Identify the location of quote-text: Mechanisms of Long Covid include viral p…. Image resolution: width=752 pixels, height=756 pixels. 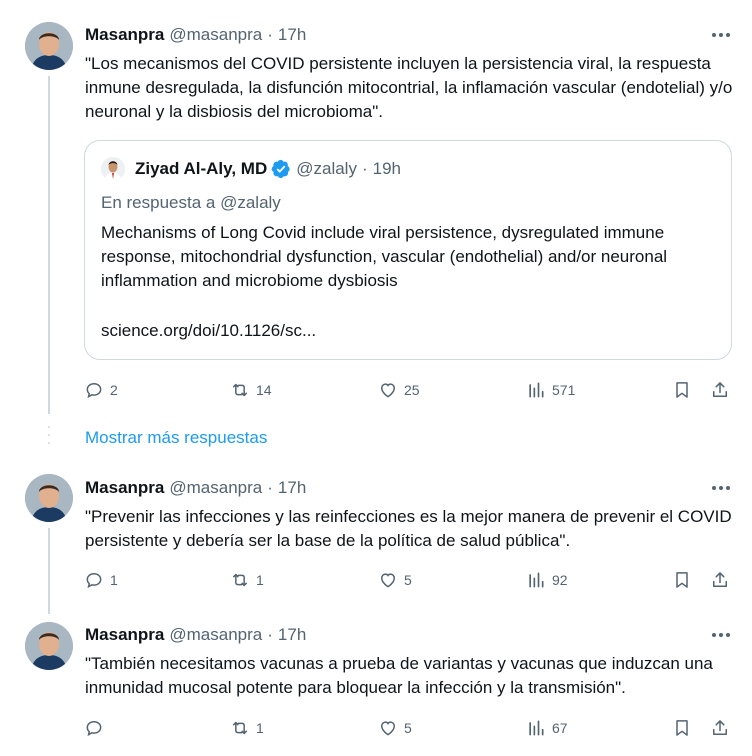
(384, 256).